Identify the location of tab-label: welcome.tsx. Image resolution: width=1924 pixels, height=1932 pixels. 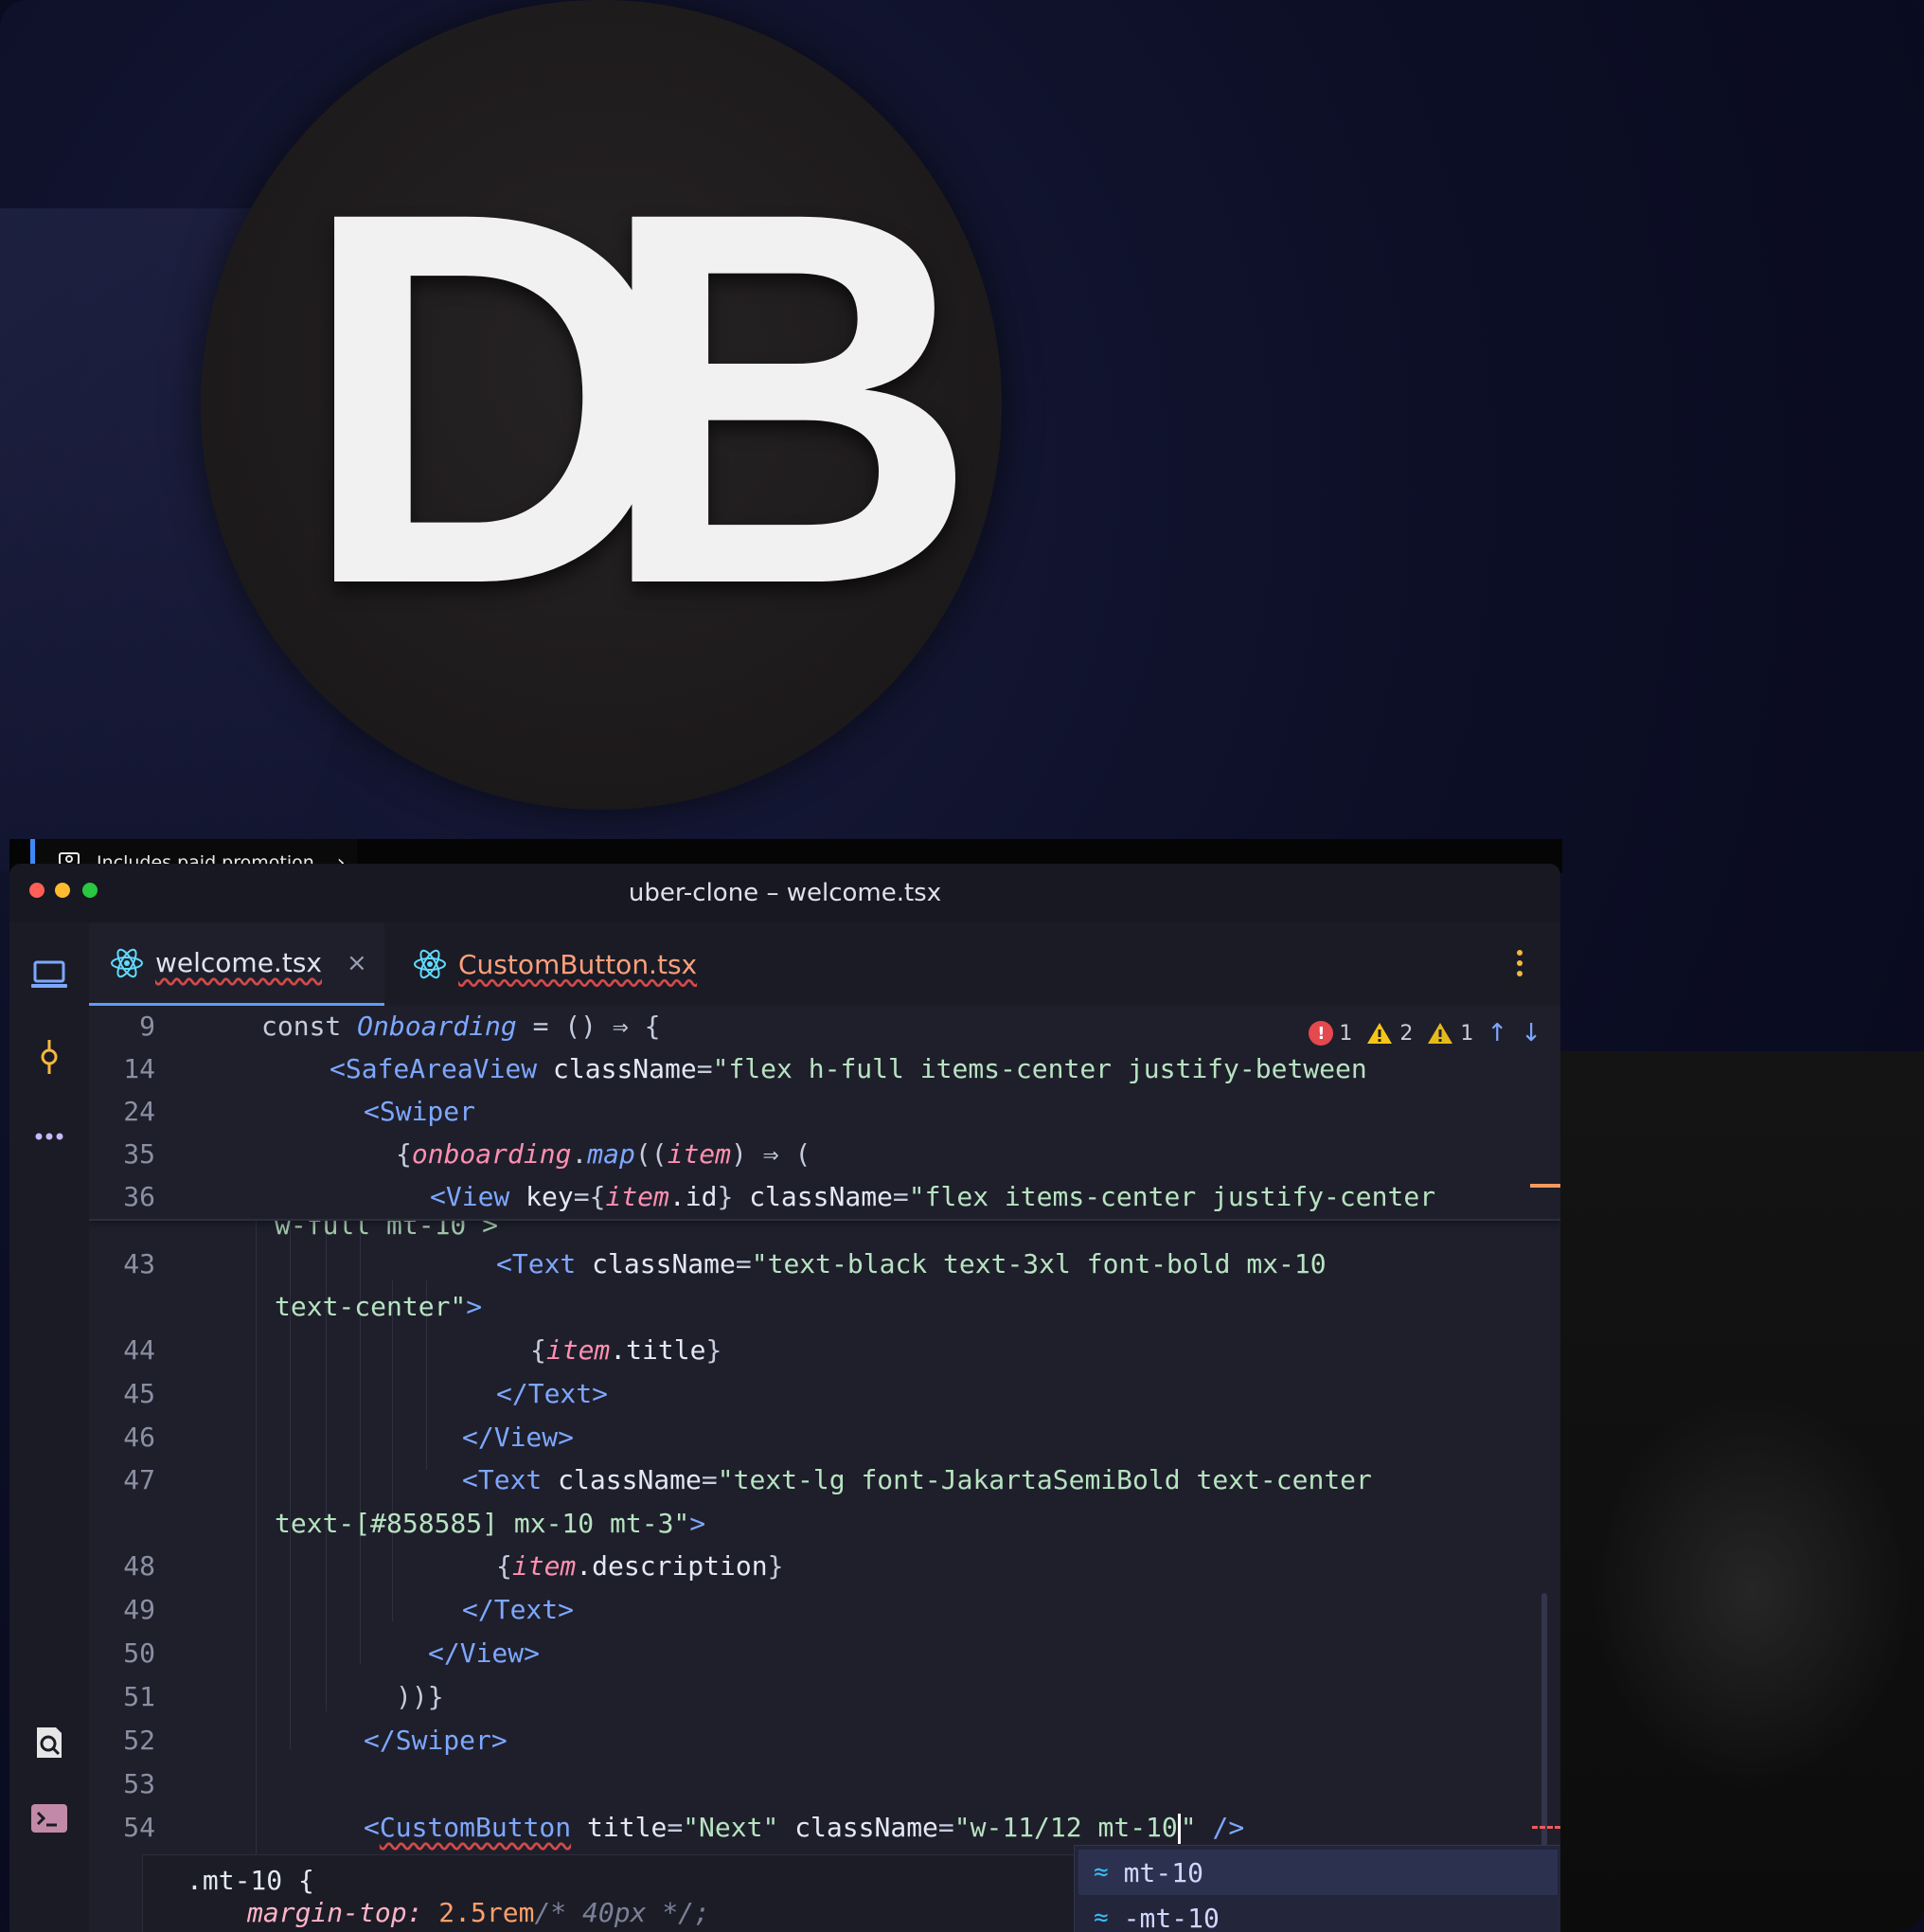
(238, 962).